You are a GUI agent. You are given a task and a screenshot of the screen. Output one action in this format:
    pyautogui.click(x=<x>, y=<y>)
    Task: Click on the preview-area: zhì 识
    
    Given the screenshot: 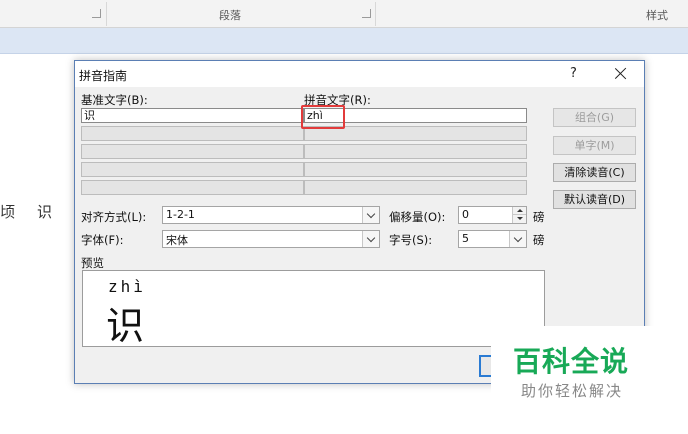 What is the action you would take?
    pyautogui.click(x=313, y=309)
    